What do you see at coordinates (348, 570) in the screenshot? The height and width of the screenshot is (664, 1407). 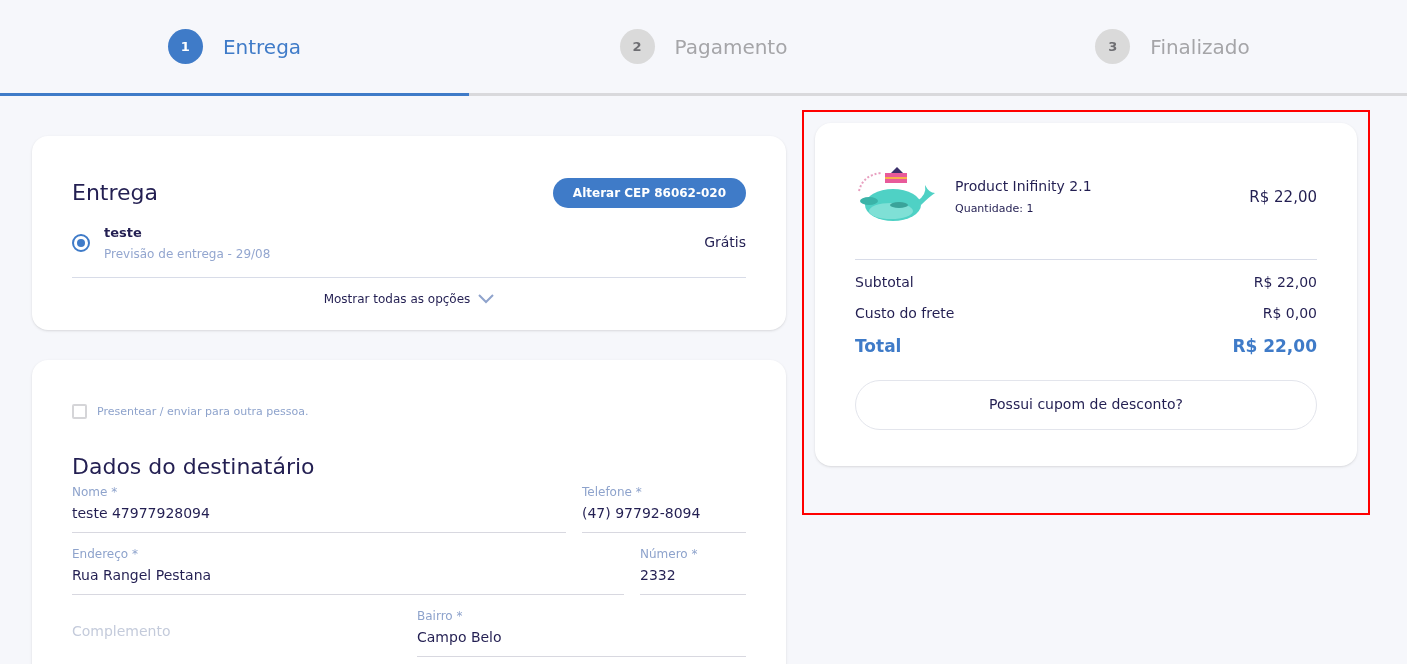 I see `text-field: Endereço * Rua Rangel Pestana` at bounding box center [348, 570].